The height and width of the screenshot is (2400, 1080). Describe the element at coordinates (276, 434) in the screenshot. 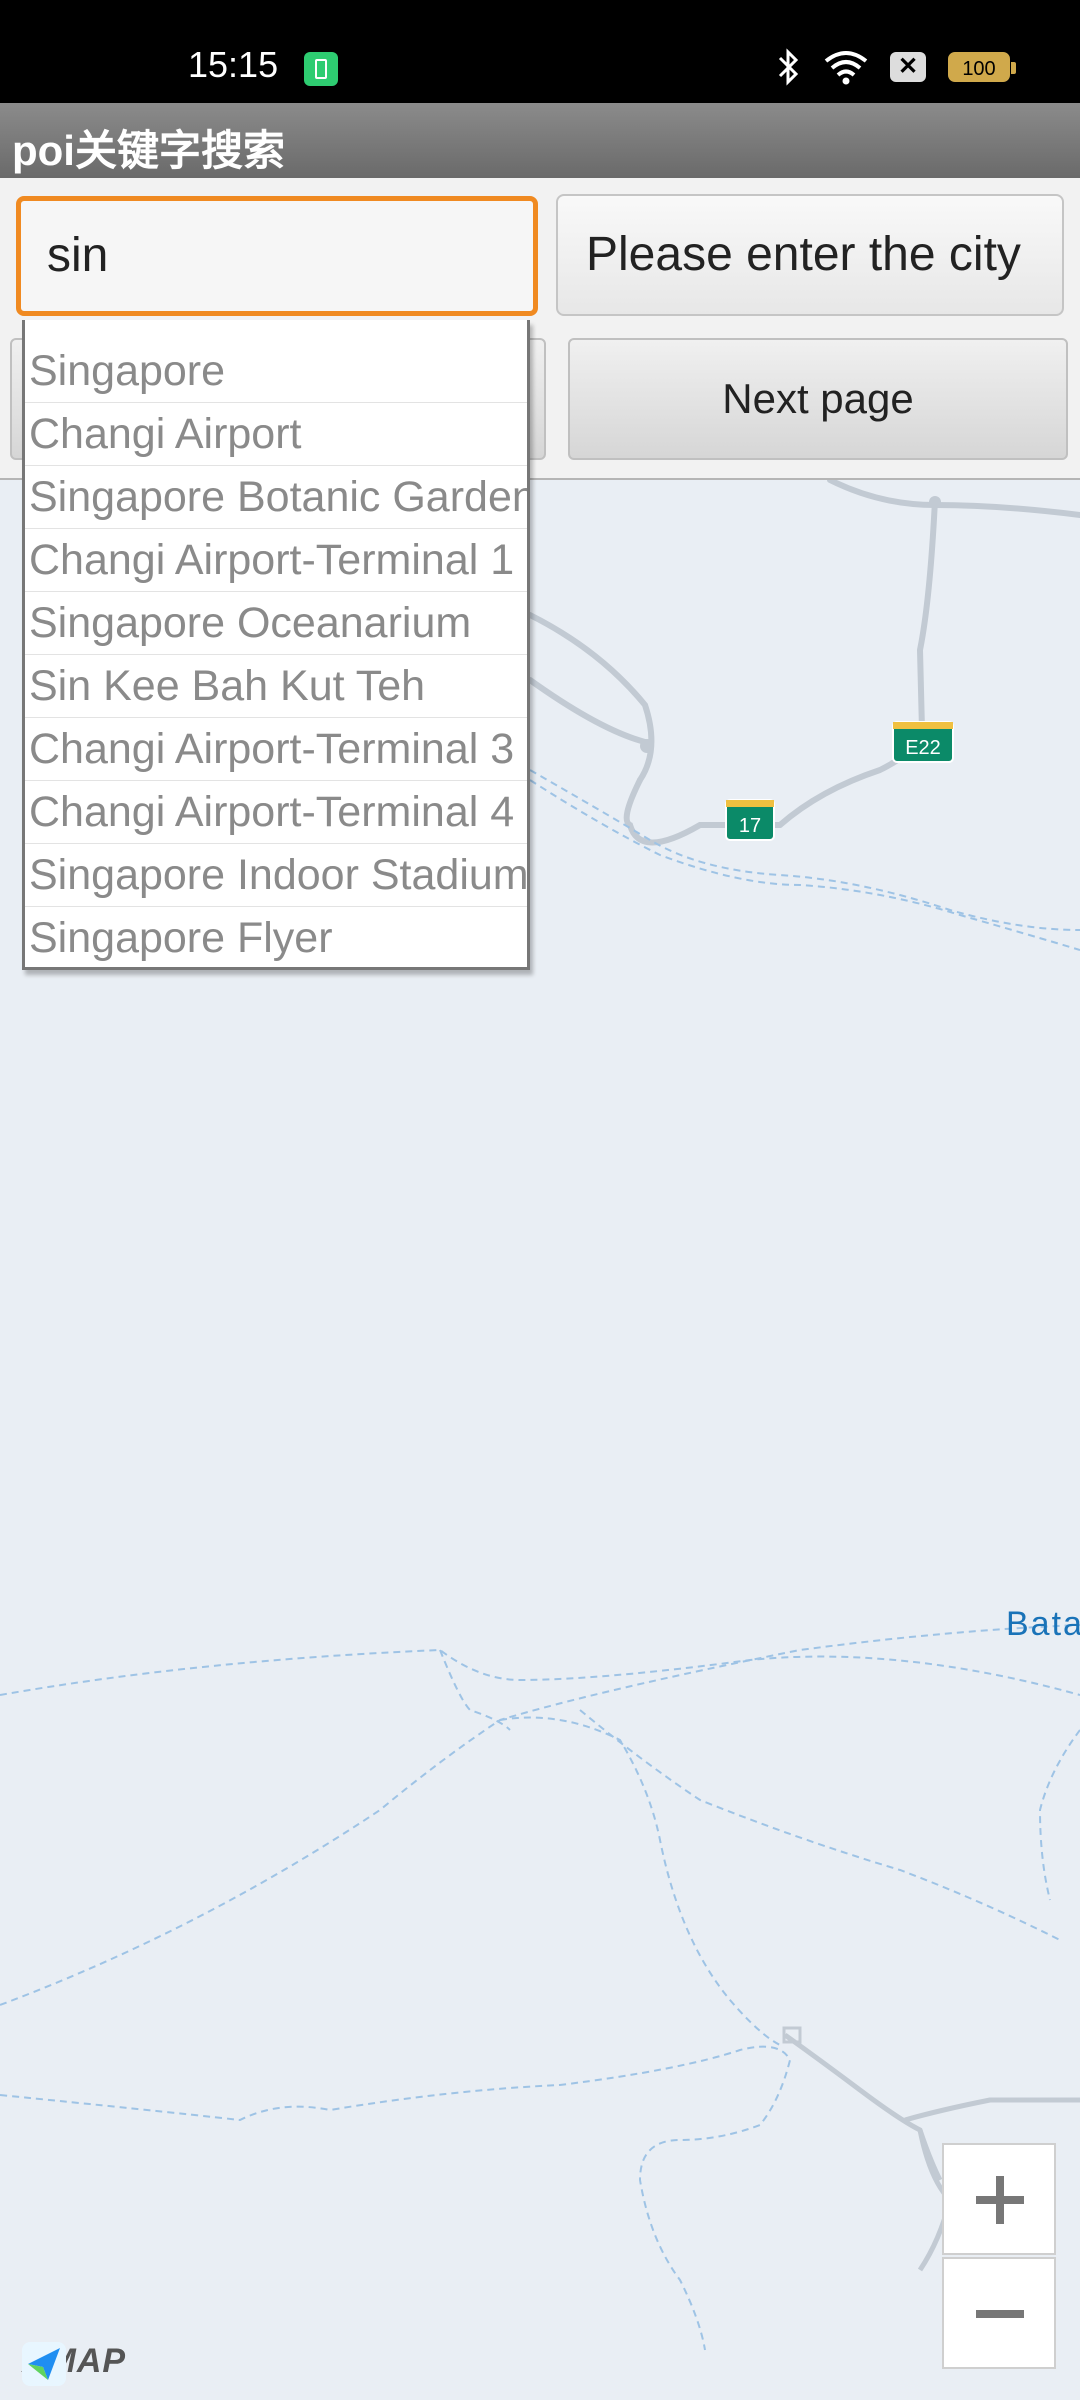

I see `suggestion-item: Changi Airport` at that location.